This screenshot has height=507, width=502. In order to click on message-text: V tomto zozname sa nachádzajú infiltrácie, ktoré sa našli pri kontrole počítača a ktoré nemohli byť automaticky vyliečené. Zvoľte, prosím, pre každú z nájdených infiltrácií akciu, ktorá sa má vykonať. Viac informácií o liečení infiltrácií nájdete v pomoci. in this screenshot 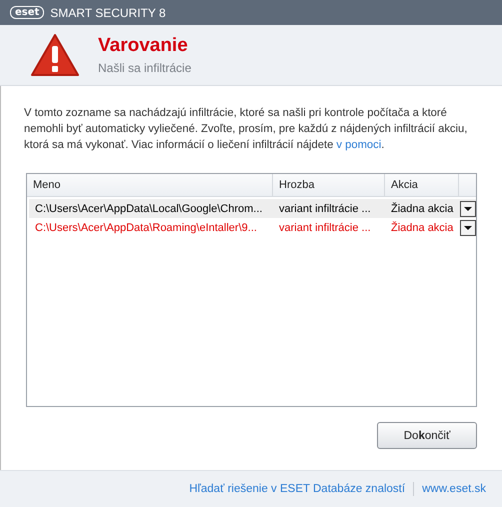, I will do `click(246, 129)`.